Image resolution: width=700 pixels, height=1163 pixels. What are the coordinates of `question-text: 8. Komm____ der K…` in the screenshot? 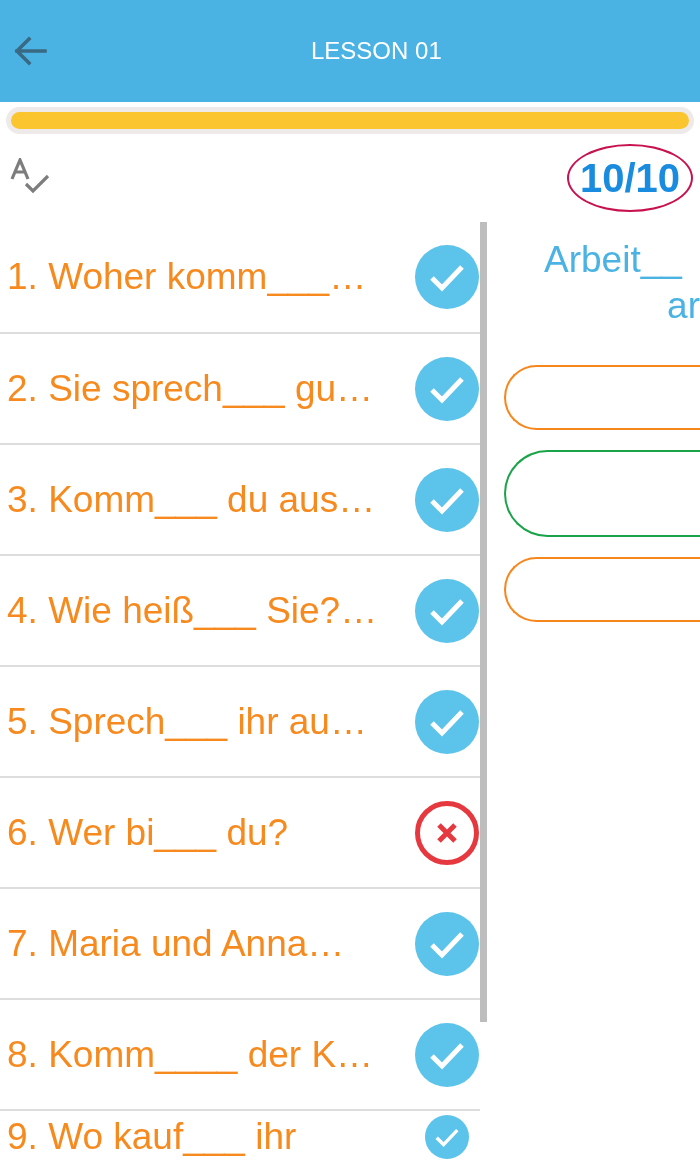 It's located at (191, 1054).